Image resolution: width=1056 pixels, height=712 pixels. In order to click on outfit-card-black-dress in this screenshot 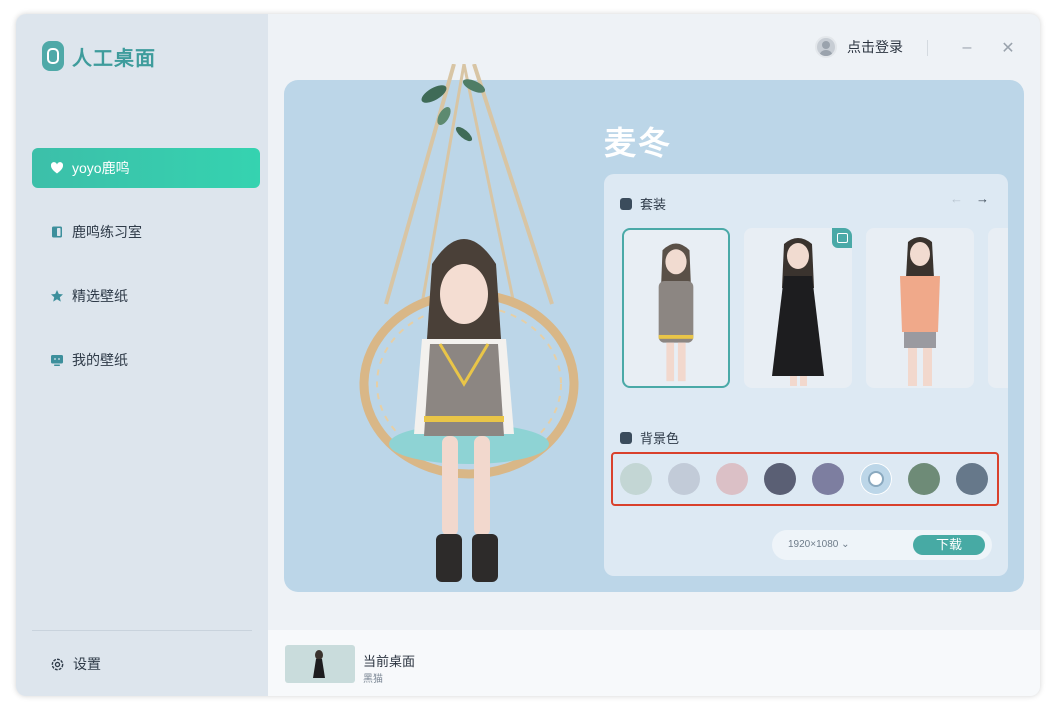, I will do `click(798, 308)`.